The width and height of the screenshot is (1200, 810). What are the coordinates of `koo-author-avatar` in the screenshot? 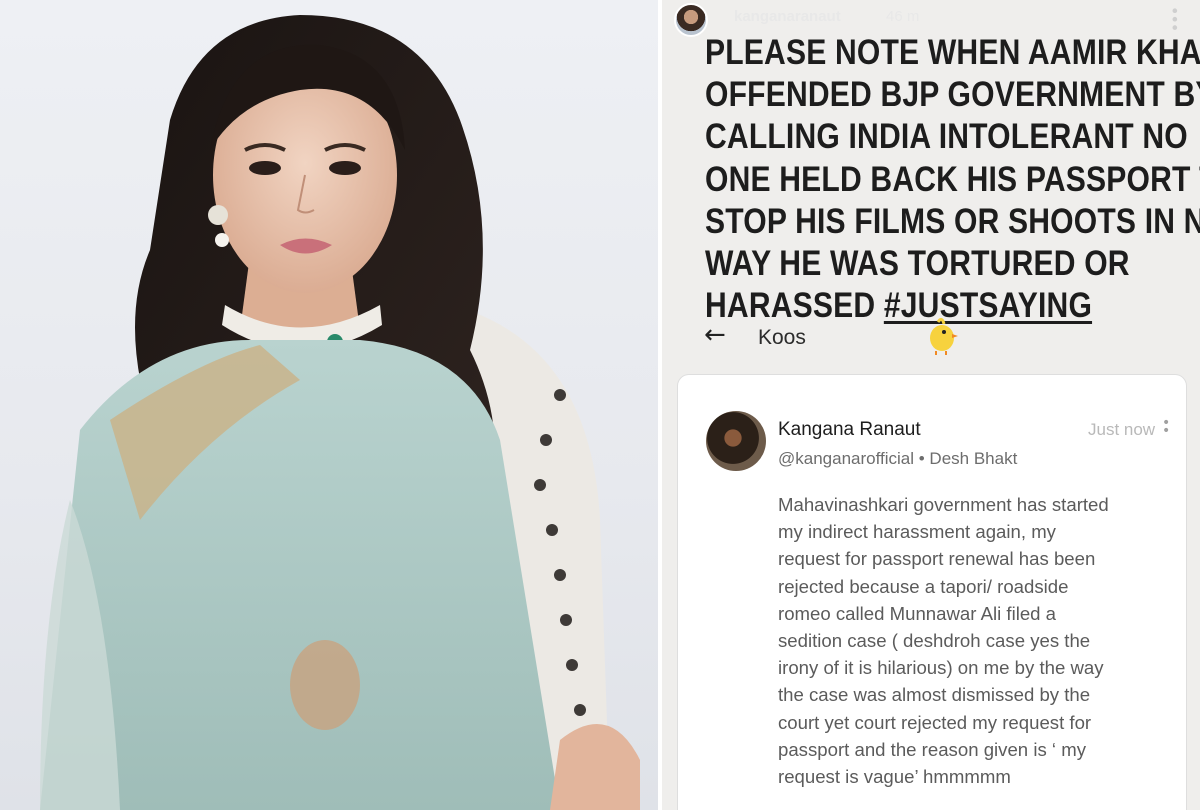 It's located at (736, 441).